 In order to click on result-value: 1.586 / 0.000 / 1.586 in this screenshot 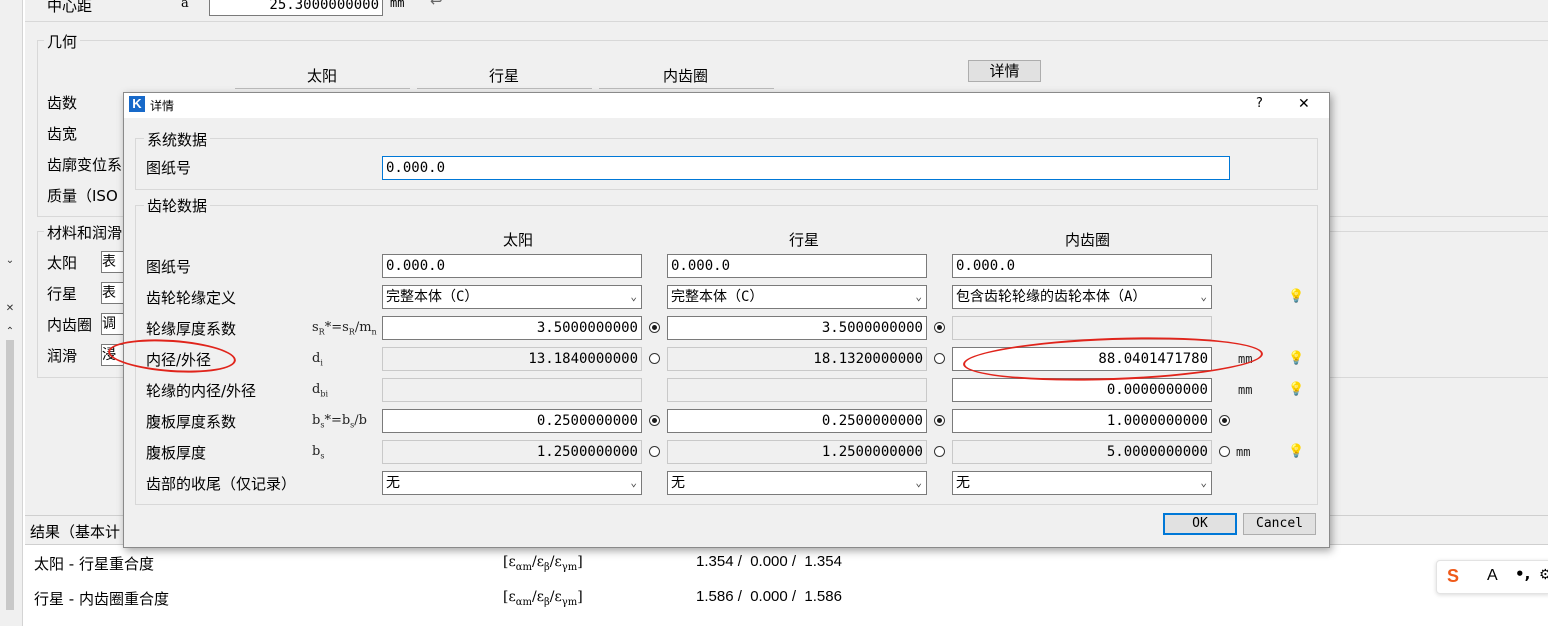, I will do `click(769, 596)`.